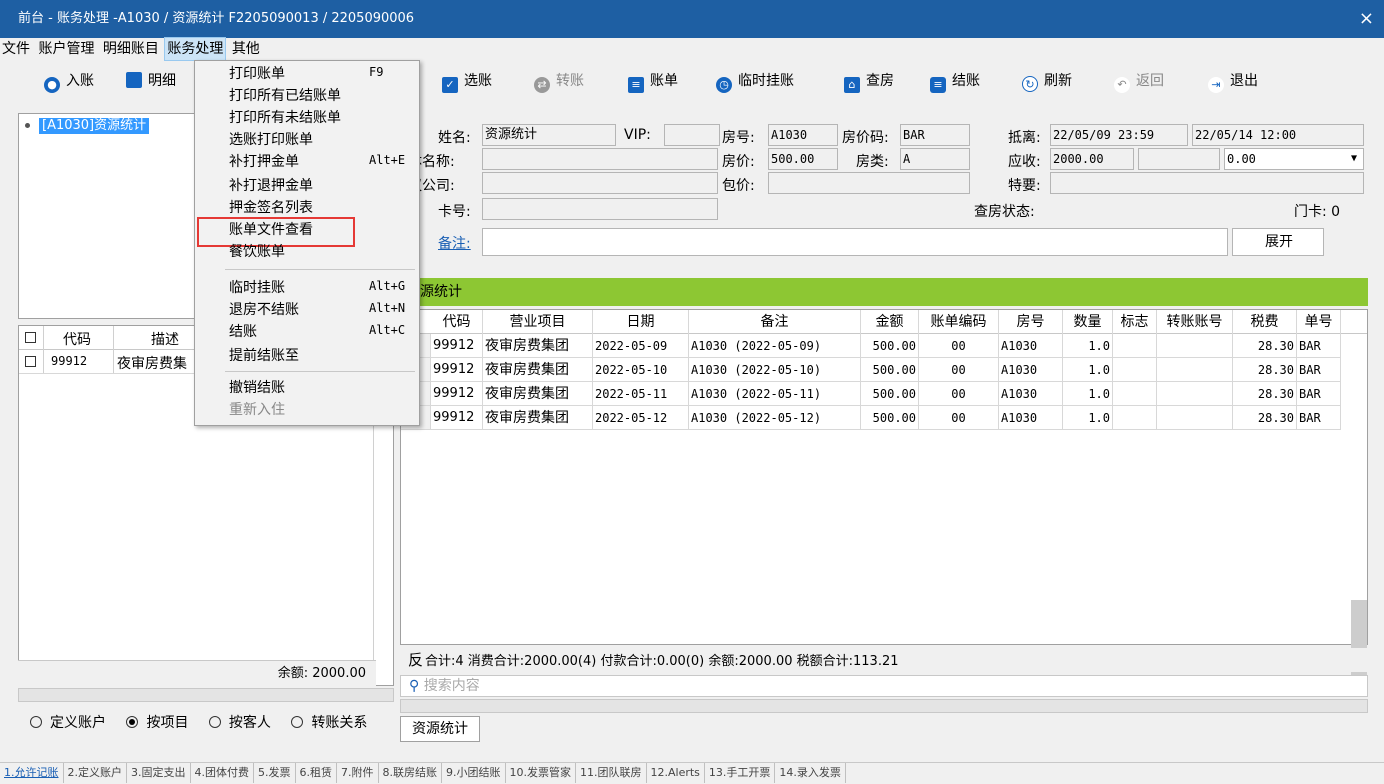 Image resolution: width=1384 pixels, height=784 pixels. What do you see at coordinates (30, 363) in the screenshot?
I see `row-checkbox` at bounding box center [30, 363].